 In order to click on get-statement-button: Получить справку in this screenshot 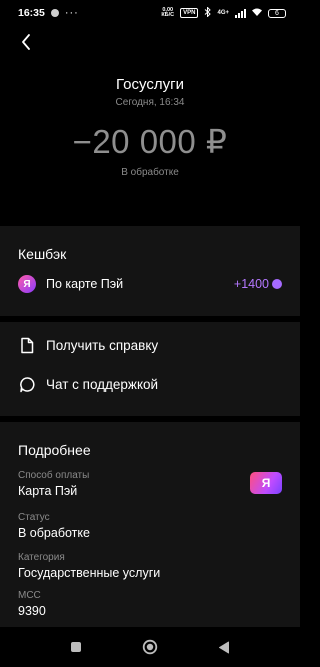, I will do `click(150, 345)`.